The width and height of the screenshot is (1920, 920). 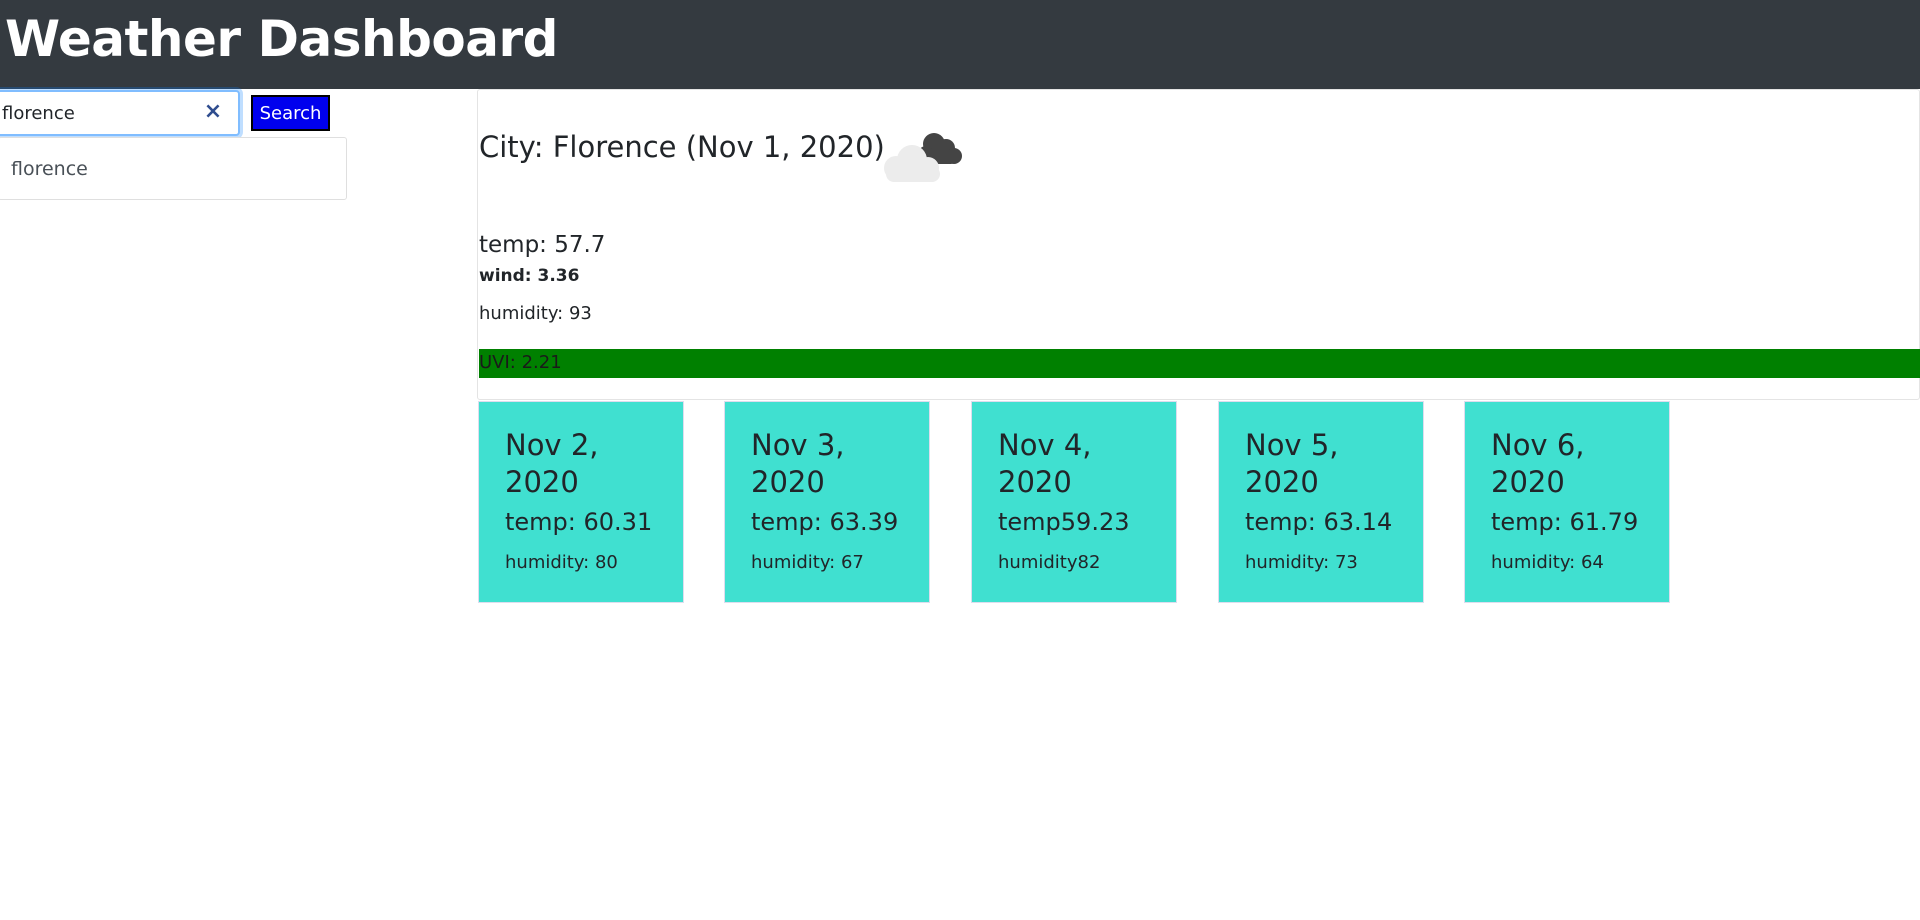 What do you see at coordinates (552, 463) in the screenshot?
I see `forecast-date: Nov 2, 2020` at bounding box center [552, 463].